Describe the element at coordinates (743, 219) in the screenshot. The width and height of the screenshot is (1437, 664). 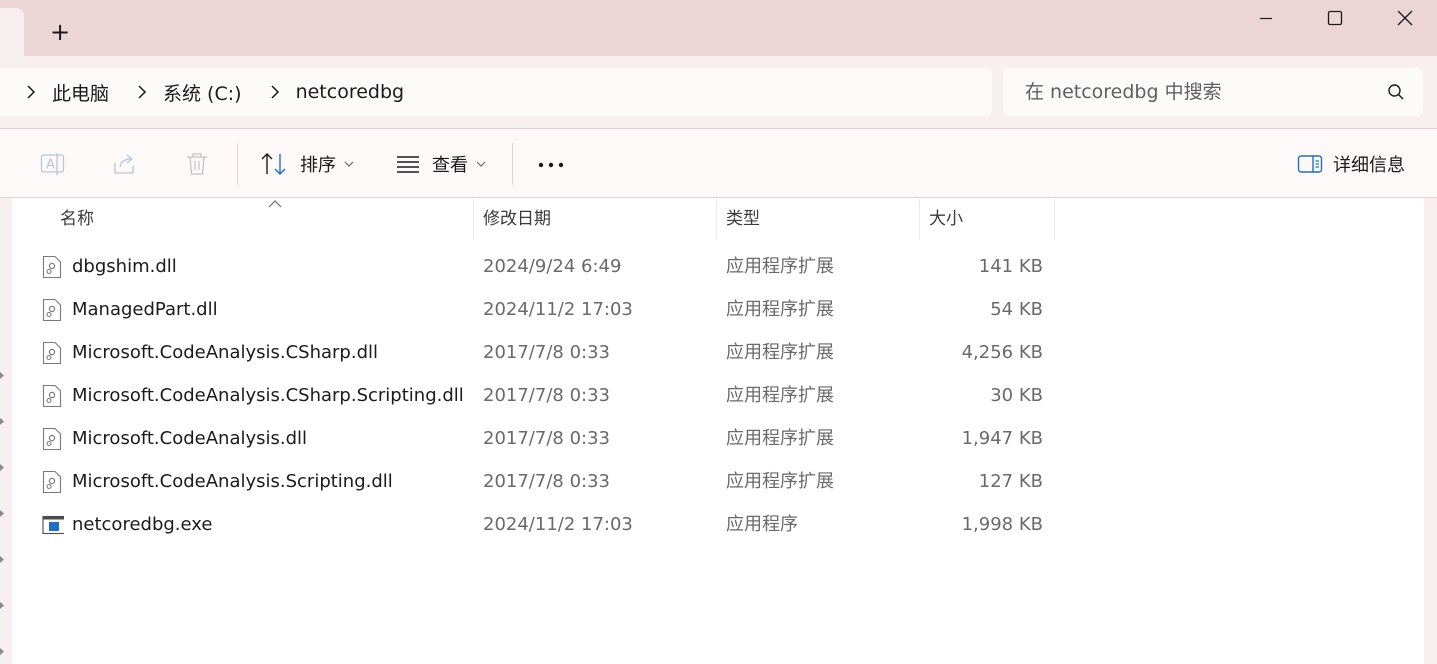
I see `column-header-type: 类型` at that location.